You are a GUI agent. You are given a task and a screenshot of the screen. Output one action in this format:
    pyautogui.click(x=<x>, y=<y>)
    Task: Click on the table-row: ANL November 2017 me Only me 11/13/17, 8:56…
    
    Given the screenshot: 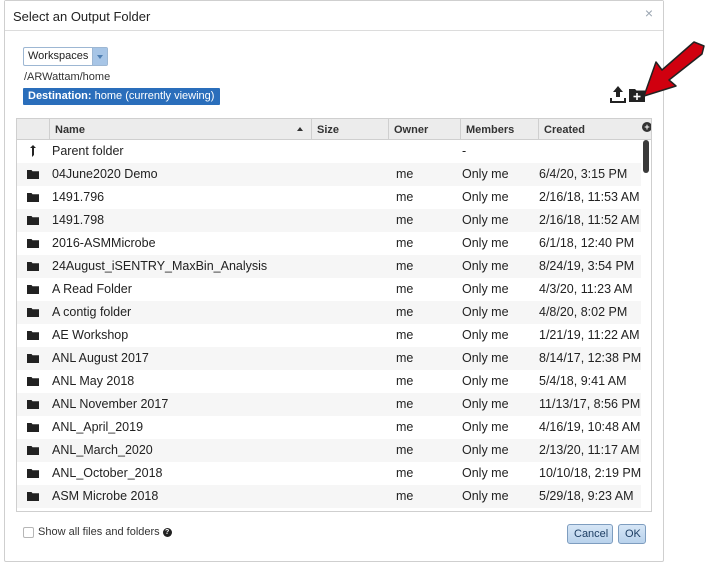 What is the action you would take?
    pyautogui.click(x=329, y=404)
    